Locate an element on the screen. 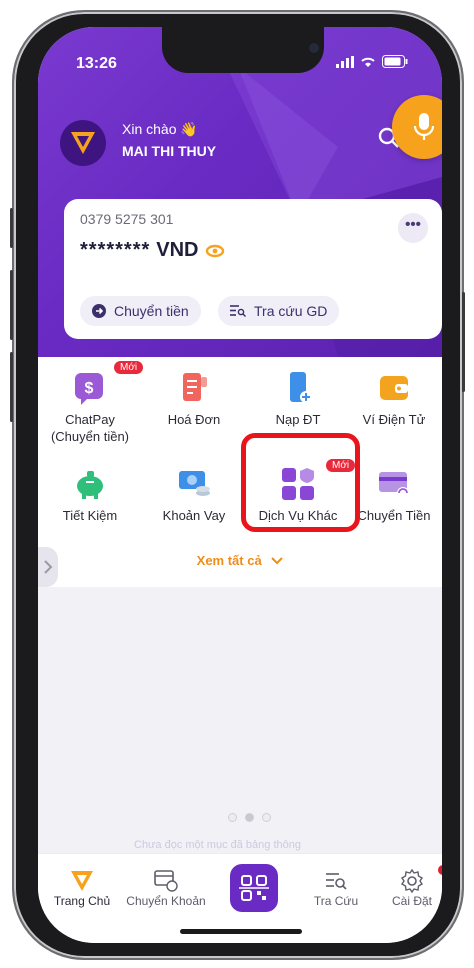 The height and width of the screenshot is (968, 474). see-all-link: Xem tất cả is located at coordinates (240, 560).